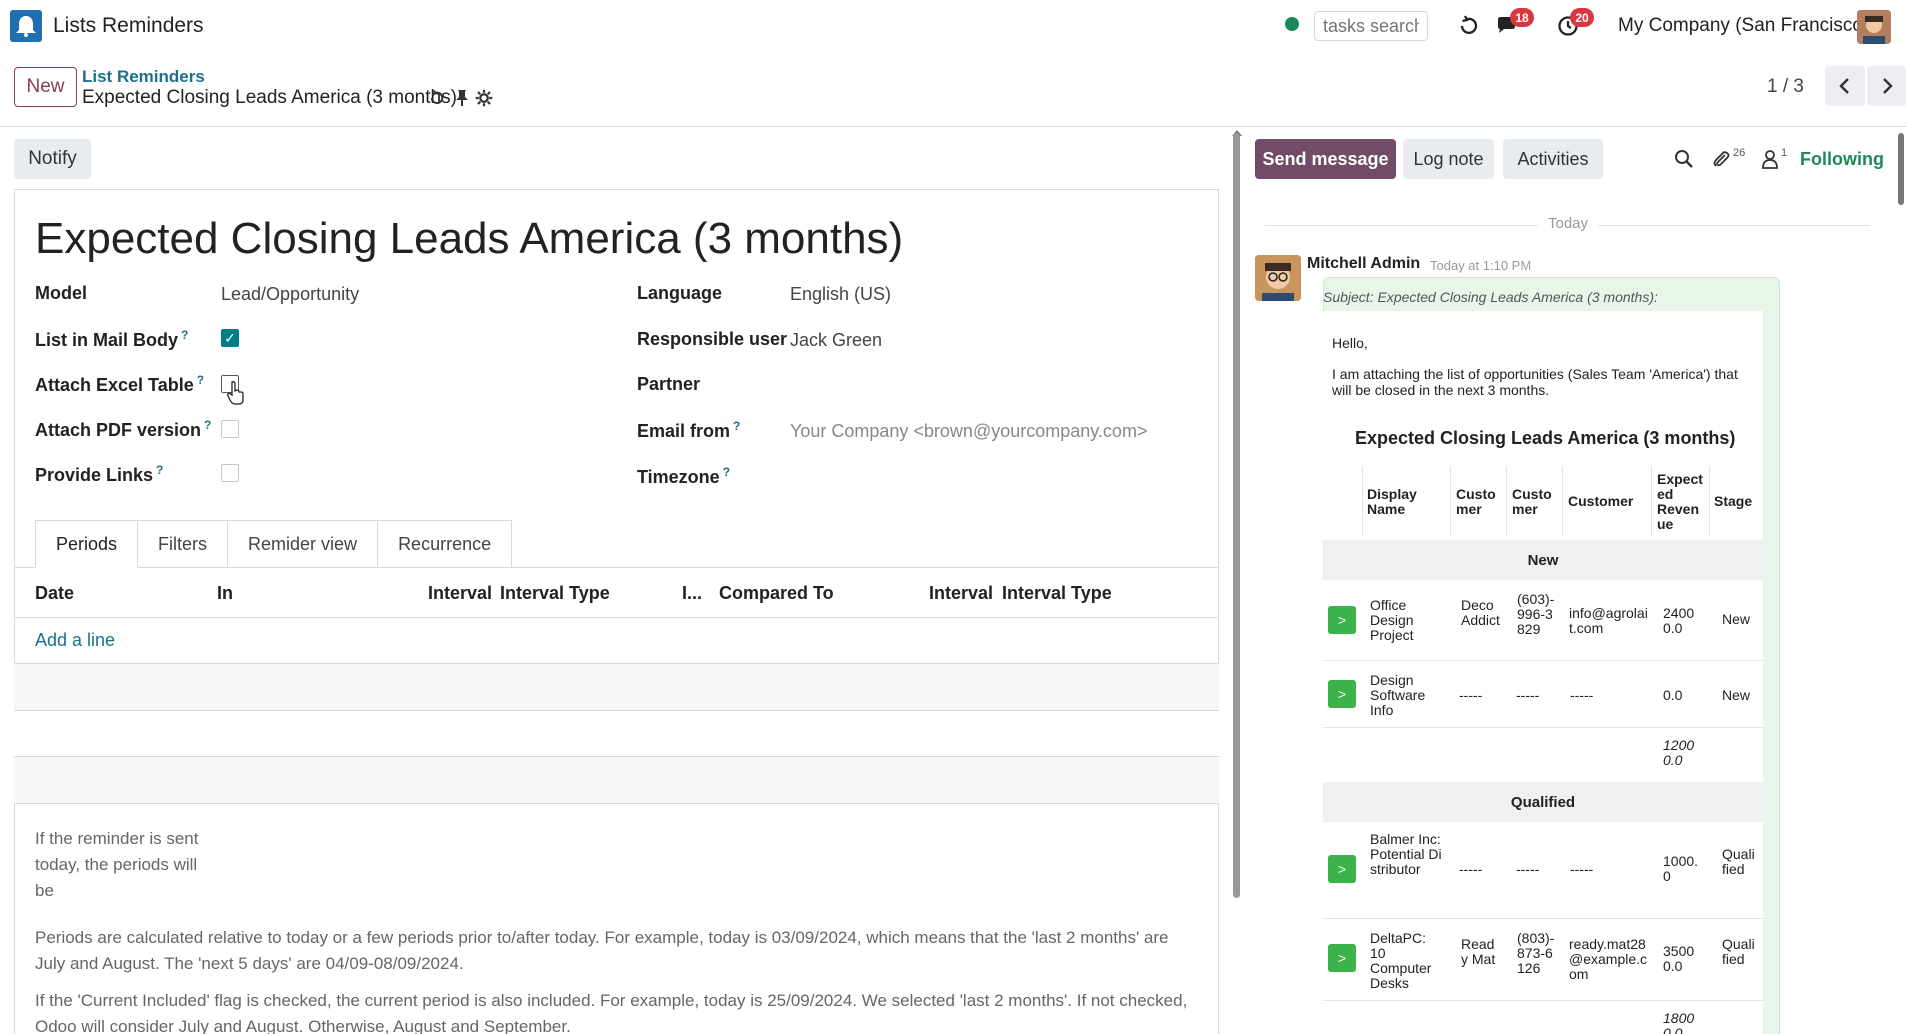 The height and width of the screenshot is (1034, 1906). What do you see at coordinates (1371, 26) in the screenshot?
I see `tasks-search-input` at bounding box center [1371, 26].